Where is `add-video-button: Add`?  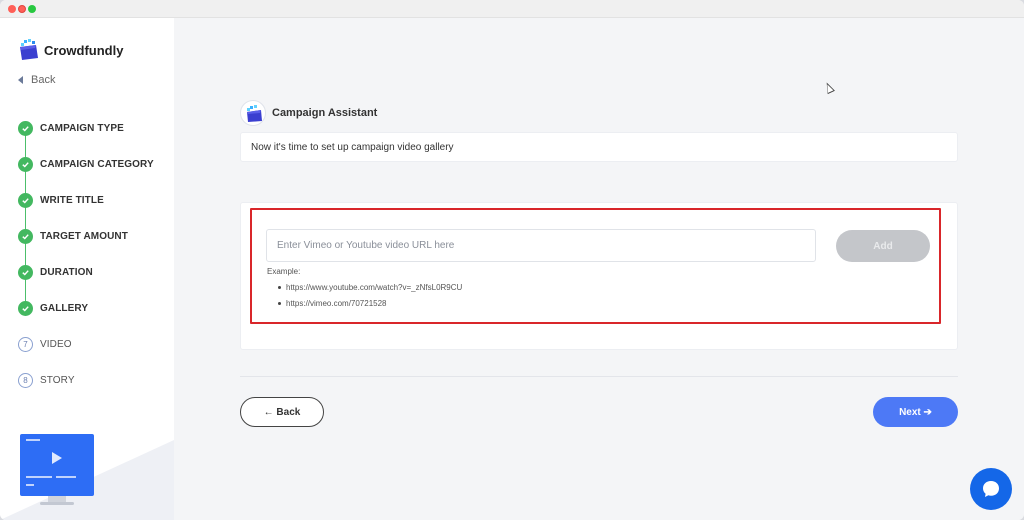
add-video-button: Add is located at coordinates (883, 246).